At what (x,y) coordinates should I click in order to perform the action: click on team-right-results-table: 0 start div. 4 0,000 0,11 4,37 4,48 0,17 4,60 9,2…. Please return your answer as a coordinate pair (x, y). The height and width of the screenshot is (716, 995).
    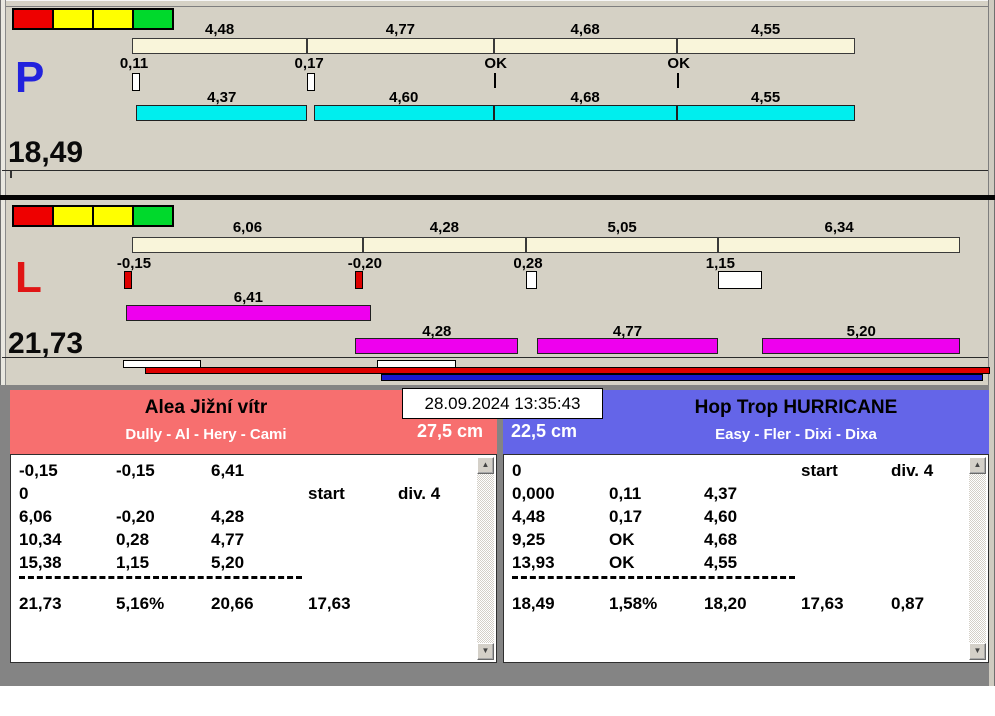
    Looking at the image, I should click on (746, 558).